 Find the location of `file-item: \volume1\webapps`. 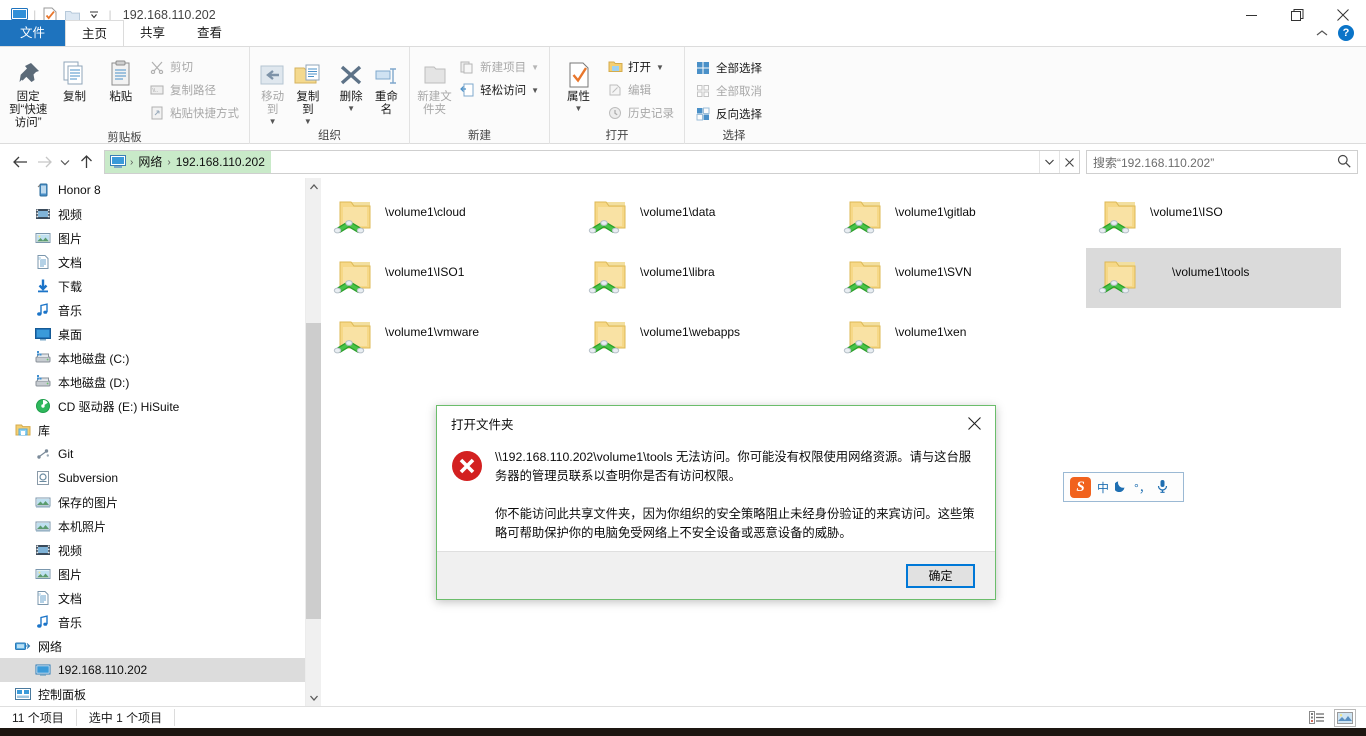

file-item: \volume1\webapps is located at coordinates (703, 338).